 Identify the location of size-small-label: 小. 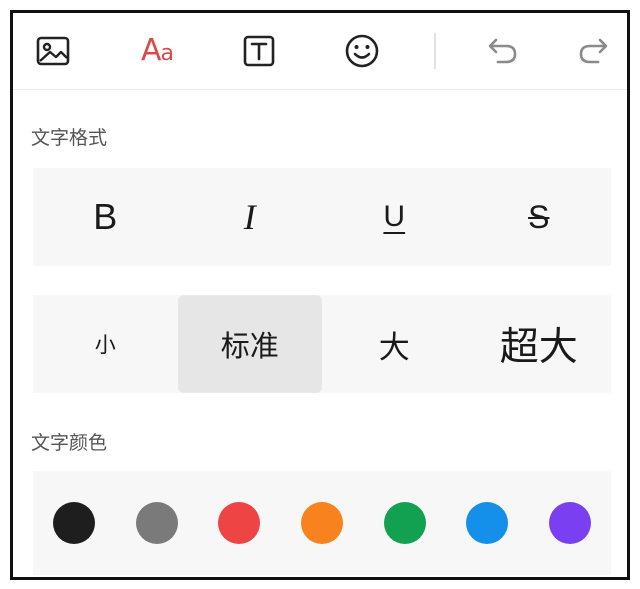
(105, 345).